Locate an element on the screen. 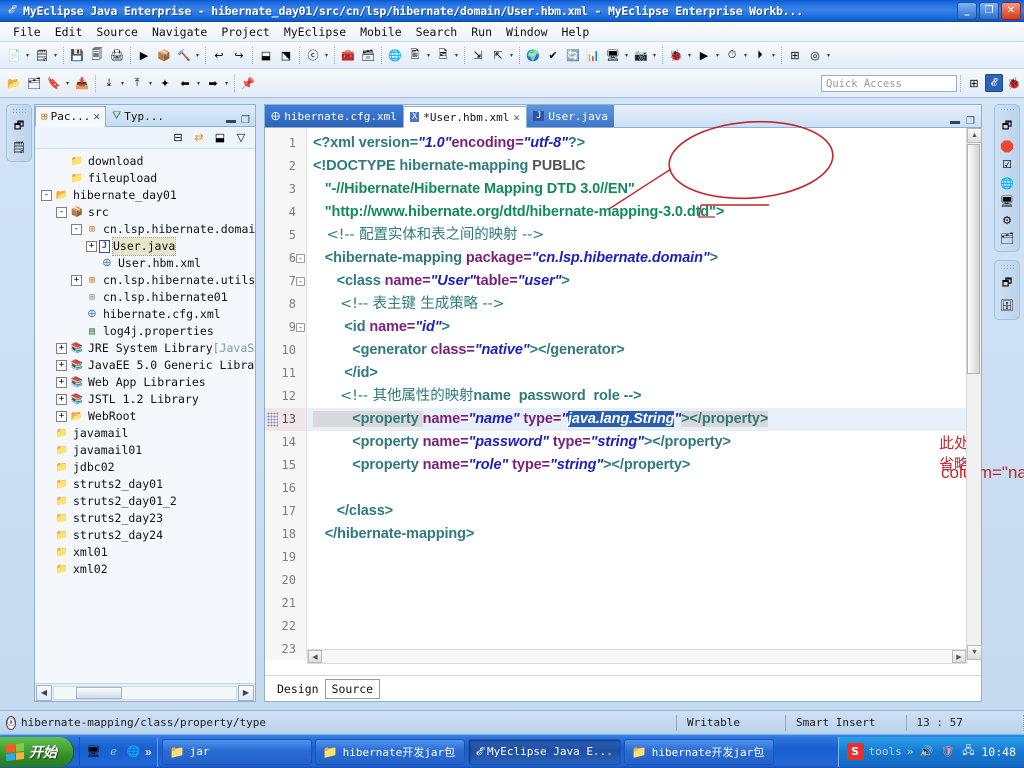 Image resolution: width=1024 pixels, height=768 pixels. tab-user-java: J User.java is located at coordinates (570, 116).